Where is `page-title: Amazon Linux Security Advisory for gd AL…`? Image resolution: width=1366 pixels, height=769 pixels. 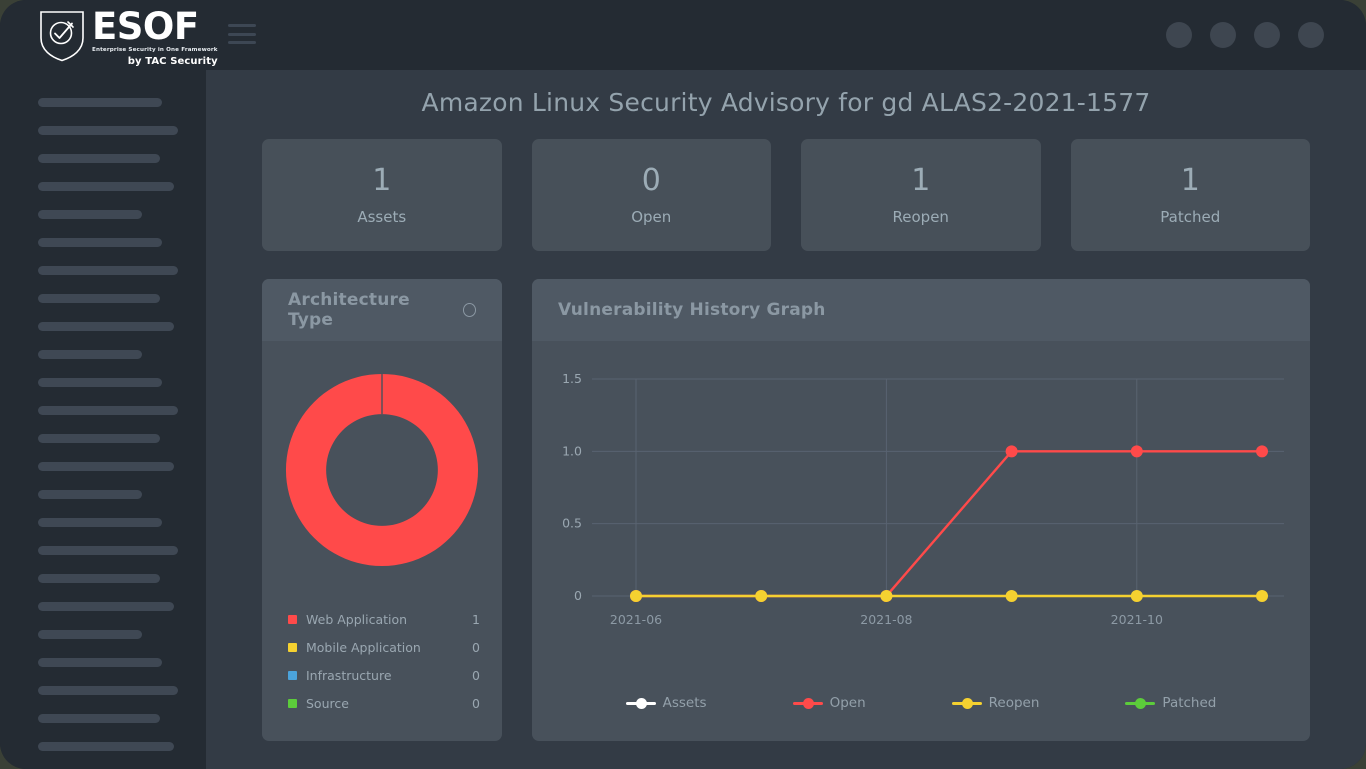 page-title: Amazon Linux Security Advisory for gd AL… is located at coordinates (786, 102).